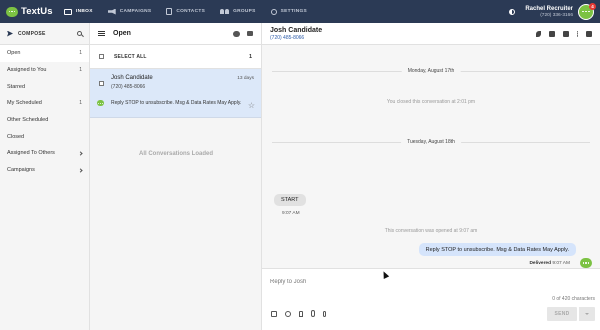  I want to click on chevron-down-icon, so click(587, 314).